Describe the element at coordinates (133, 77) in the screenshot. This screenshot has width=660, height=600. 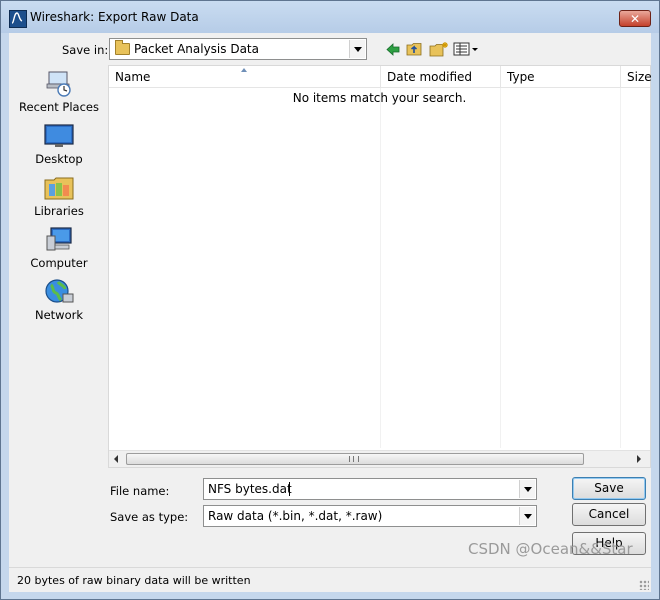
I see `column-header-label: Name` at that location.